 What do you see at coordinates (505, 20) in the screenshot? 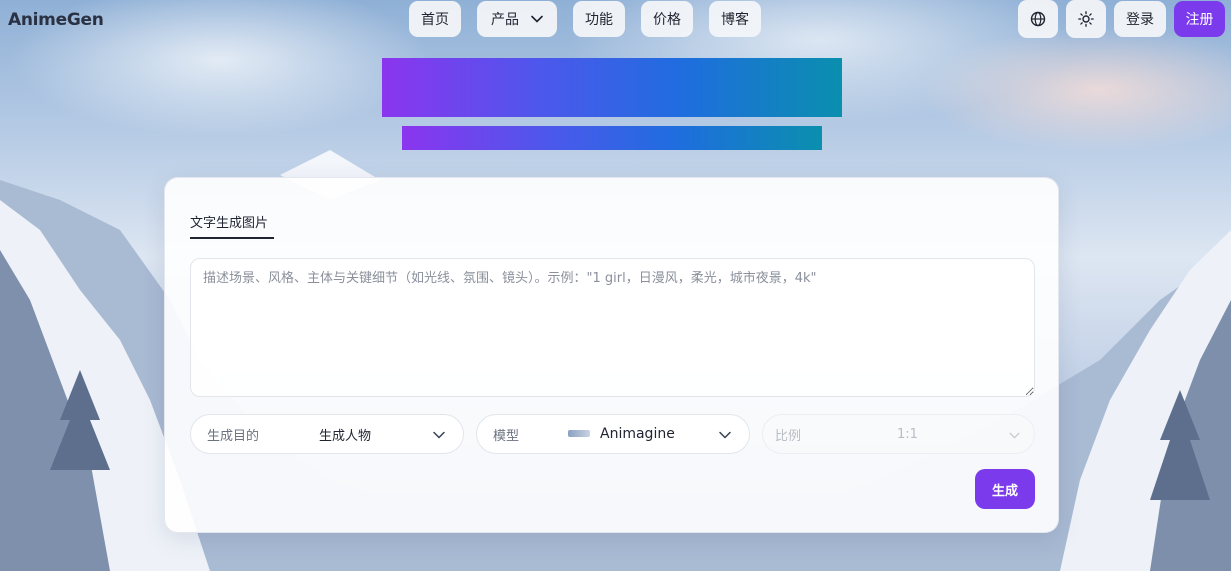
I see `nav-products-label: 产品` at bounding box center [505, 20].